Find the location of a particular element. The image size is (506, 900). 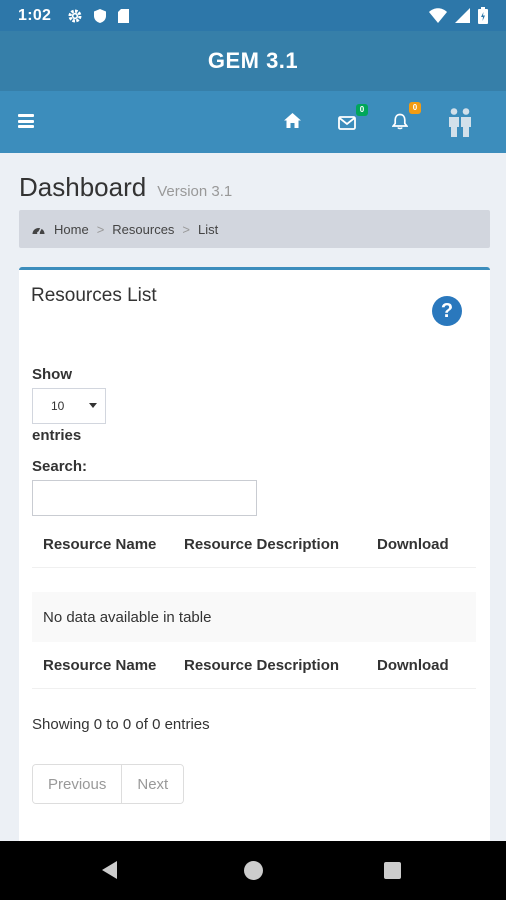

column-footer-download: Download is located at coordinates (413, 665).